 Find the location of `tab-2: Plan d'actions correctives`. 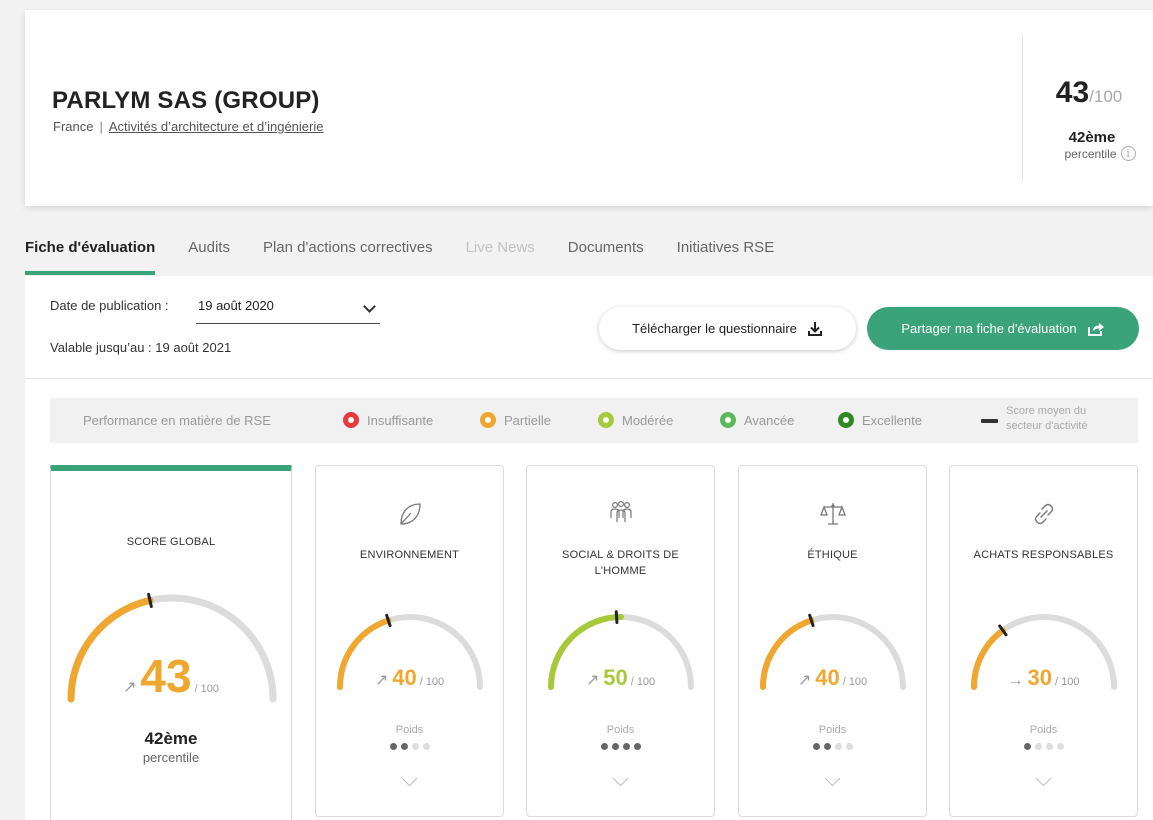

tab-2: Plan d'actions correctives is located at coordinates (348, 249).